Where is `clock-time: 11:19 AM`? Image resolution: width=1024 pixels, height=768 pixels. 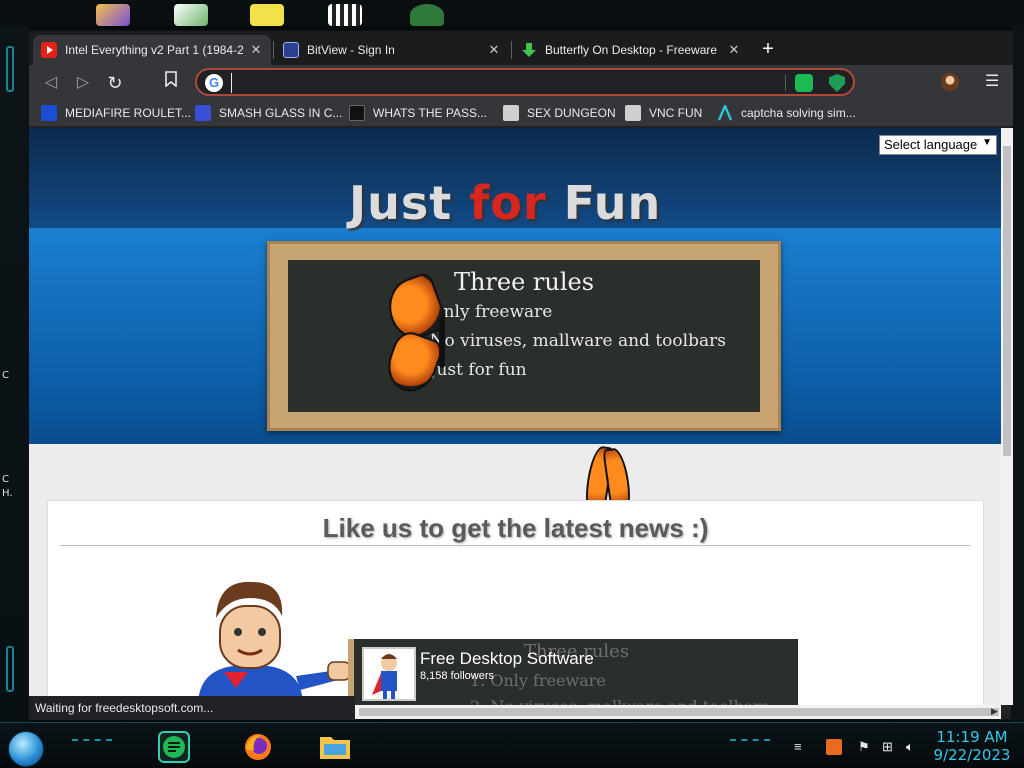 clock-time: 11:19 AM is located at coordinates (972, 737).